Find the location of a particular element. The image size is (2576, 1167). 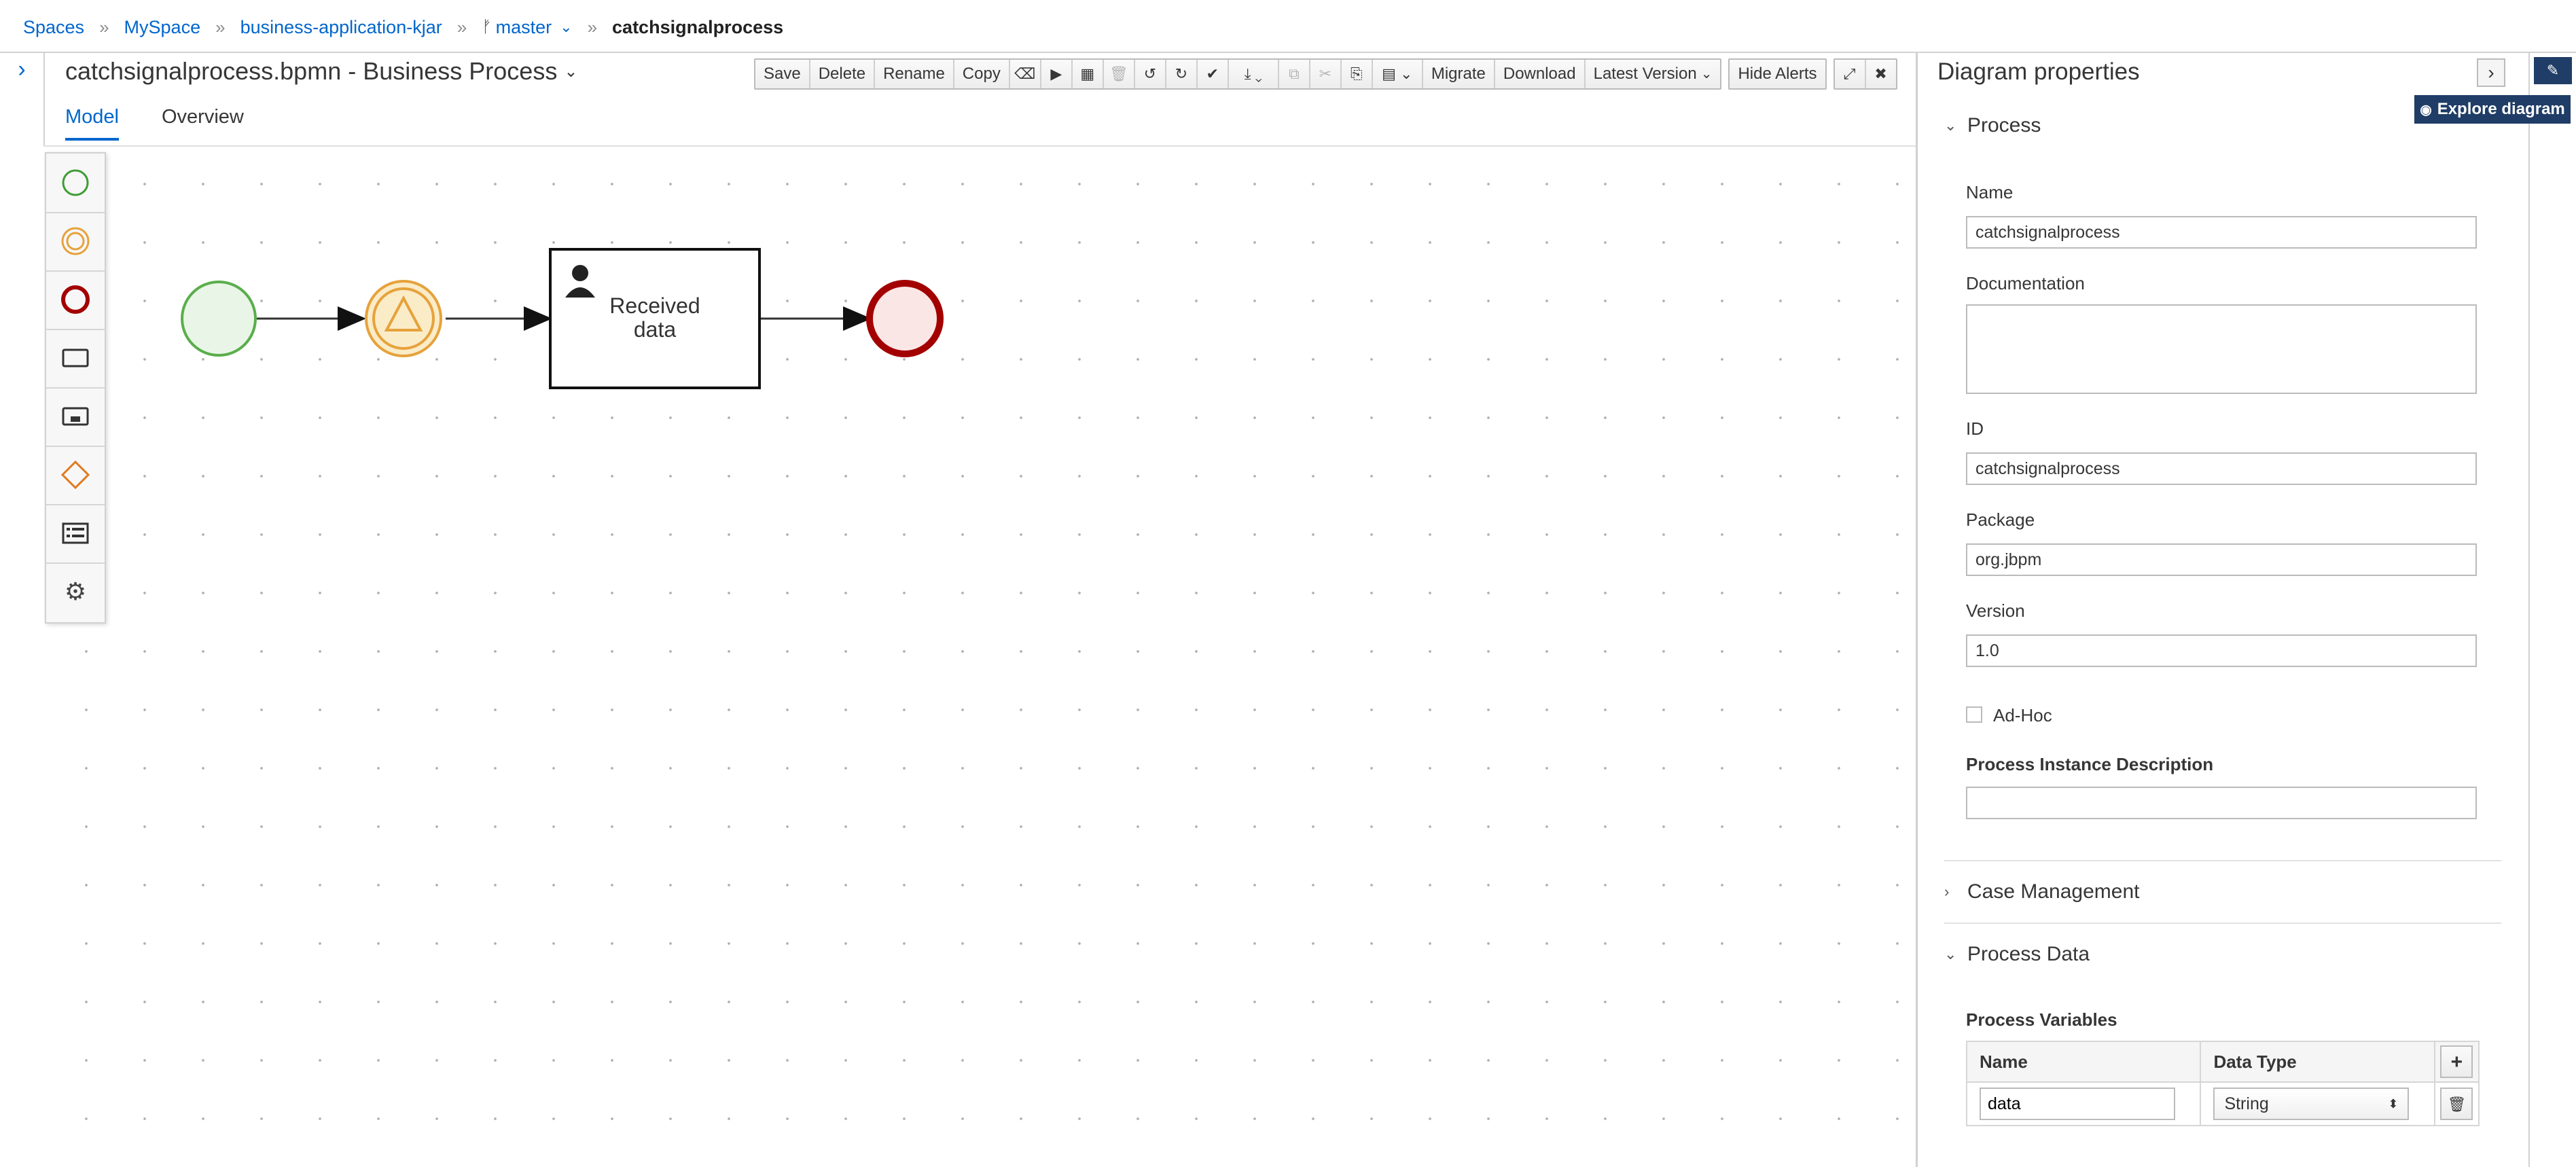

latest-version-label: Latest Version is located at coordinates (1645, 74).